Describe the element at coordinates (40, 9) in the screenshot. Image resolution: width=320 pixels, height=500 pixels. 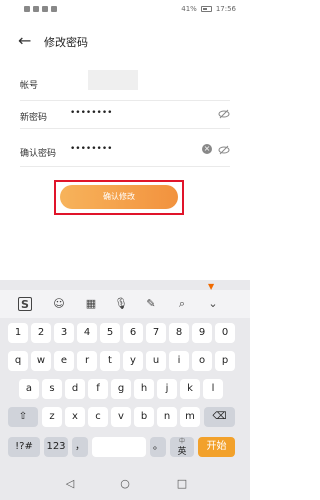
I see `status-icons-left` at that location.